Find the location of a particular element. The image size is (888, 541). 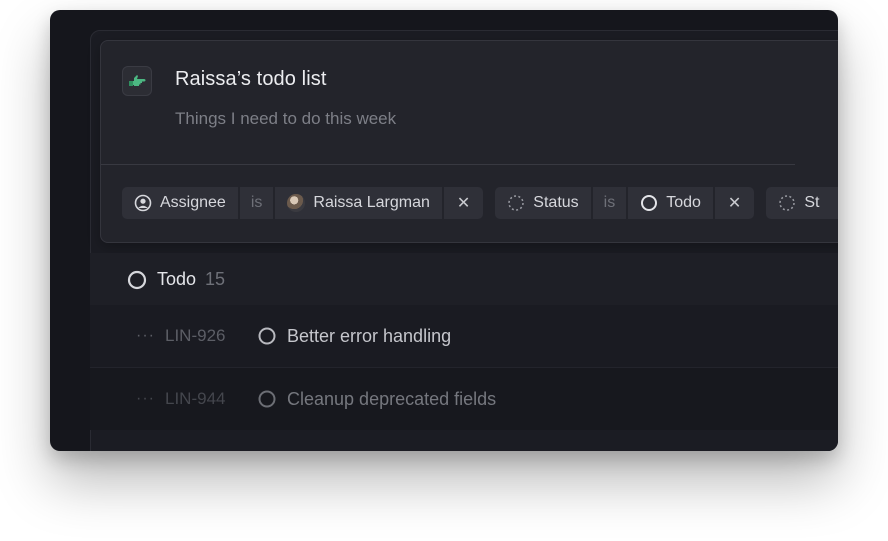

filter-chip-assignee: Assignee is Raissa Largman ✕ is located at coordinates (303, 203).